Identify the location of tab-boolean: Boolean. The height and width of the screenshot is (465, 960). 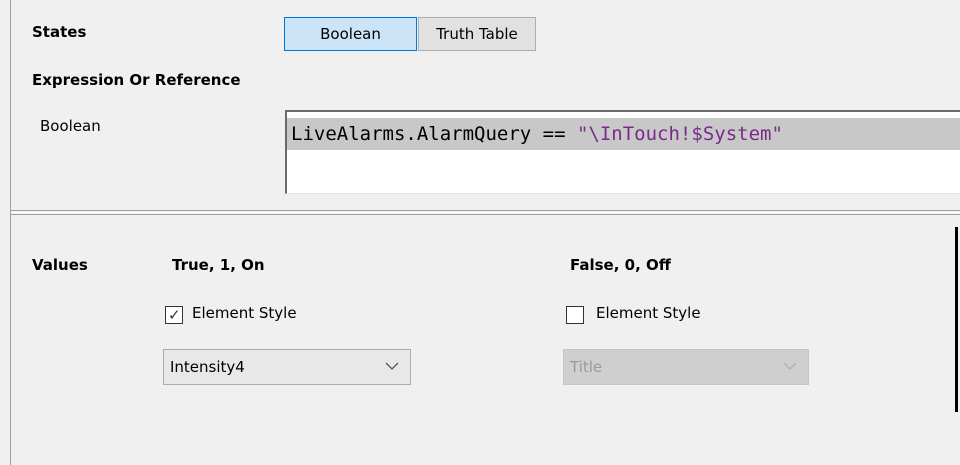
(350, 34).